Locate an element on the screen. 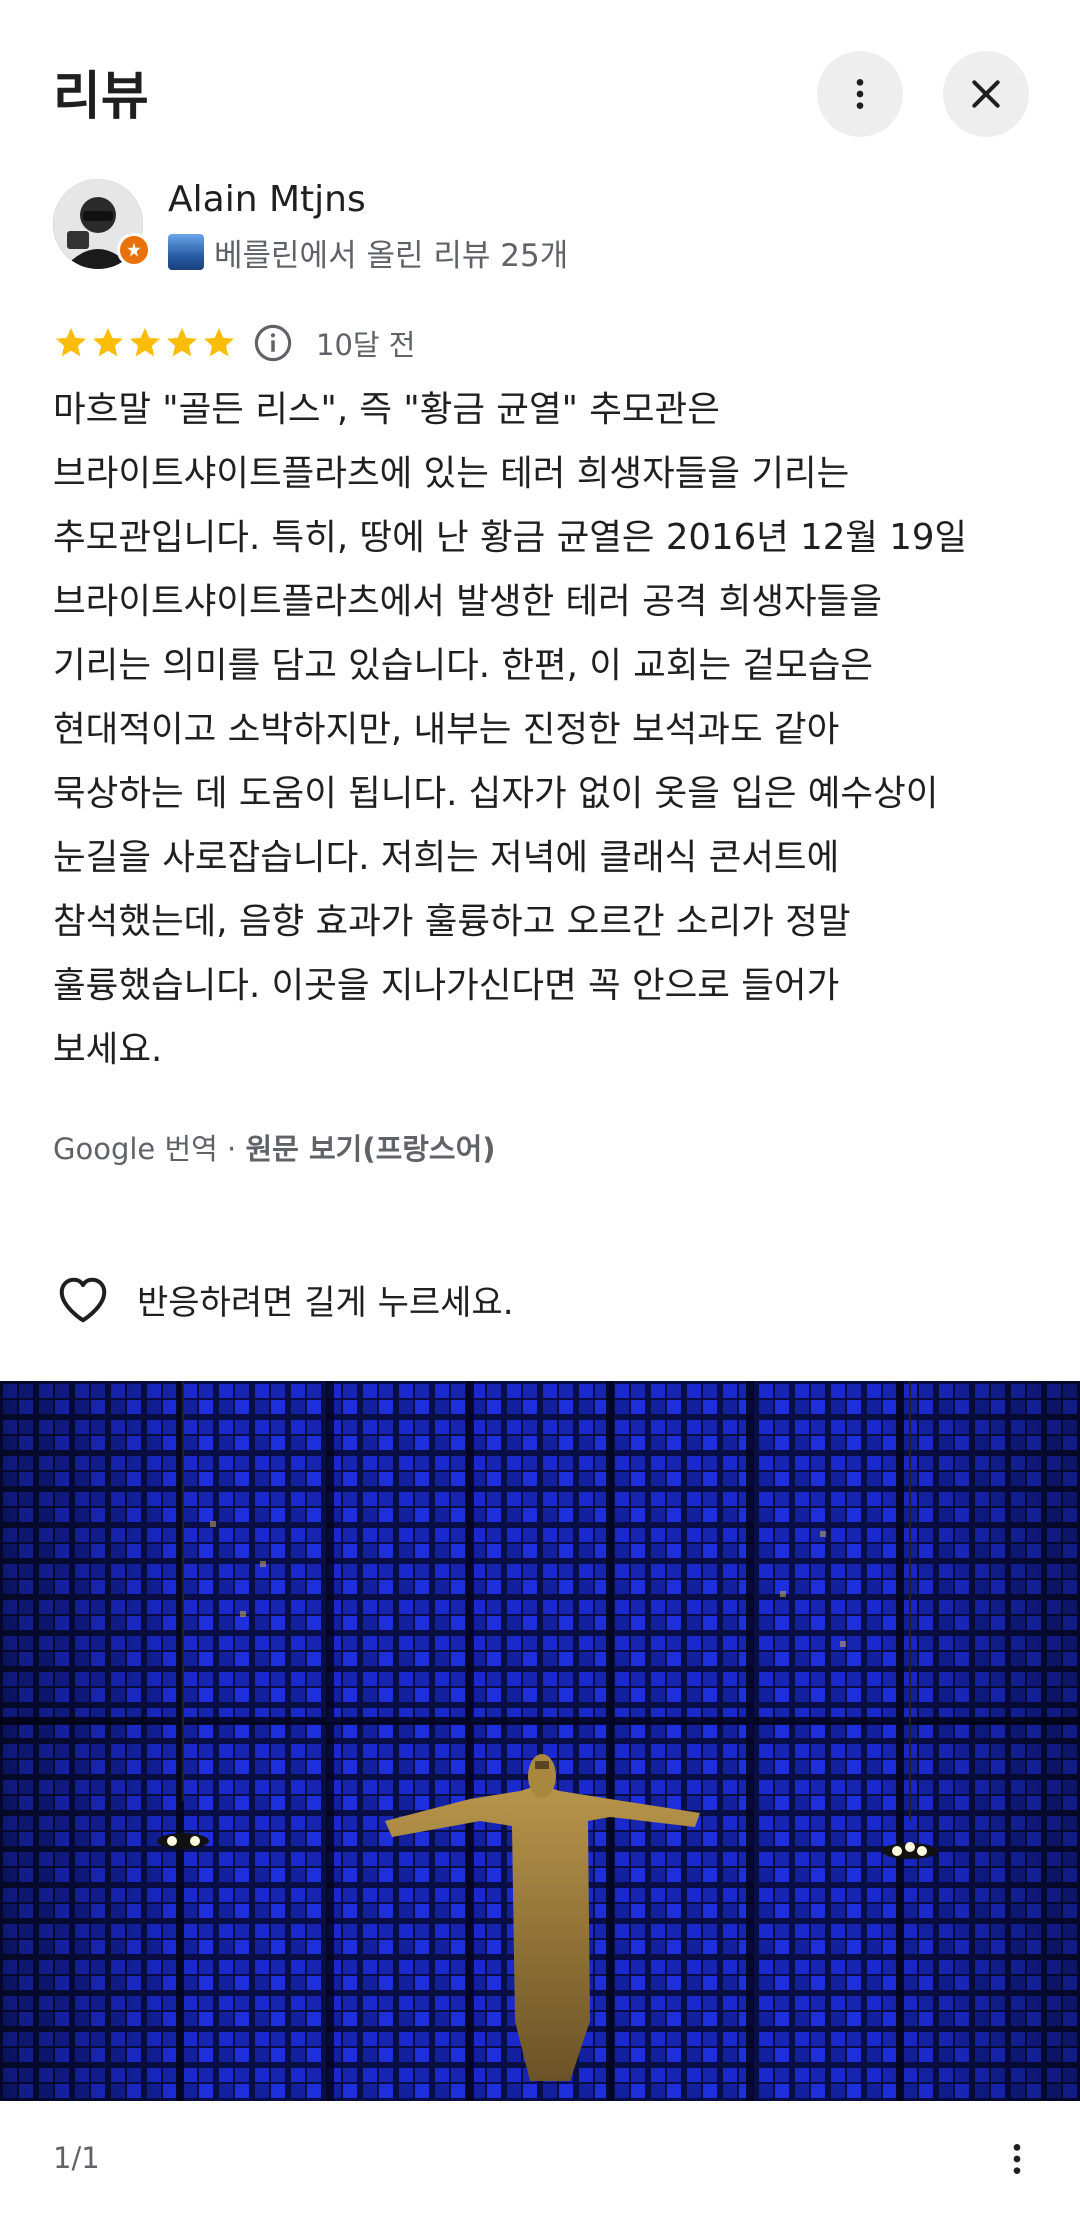 This screenshot has height=2220, width=1080. header: 리뷰 is located at coordinates (540, 85).